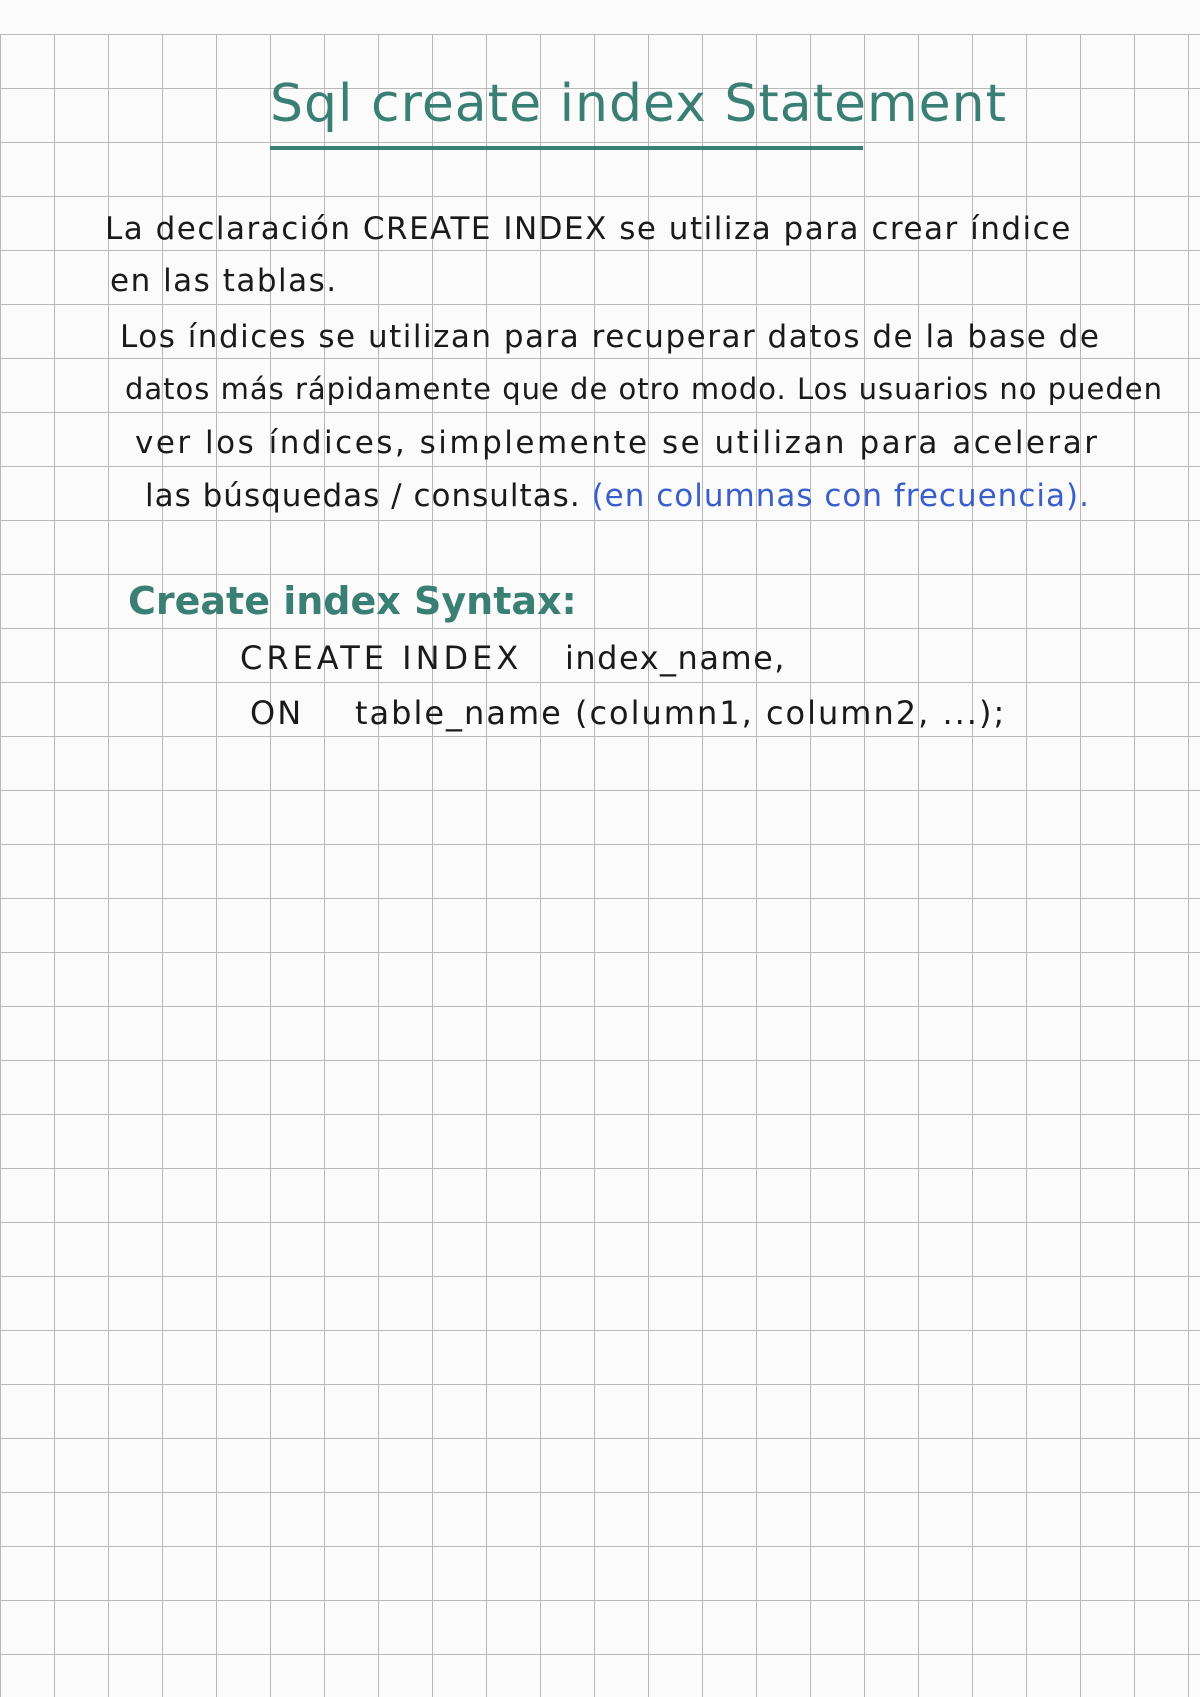 The height and width of the screenshot is (1697, 1200). I want to click on paragraph2-line4-black: las búsquedas / consultas., so click(363, 496).